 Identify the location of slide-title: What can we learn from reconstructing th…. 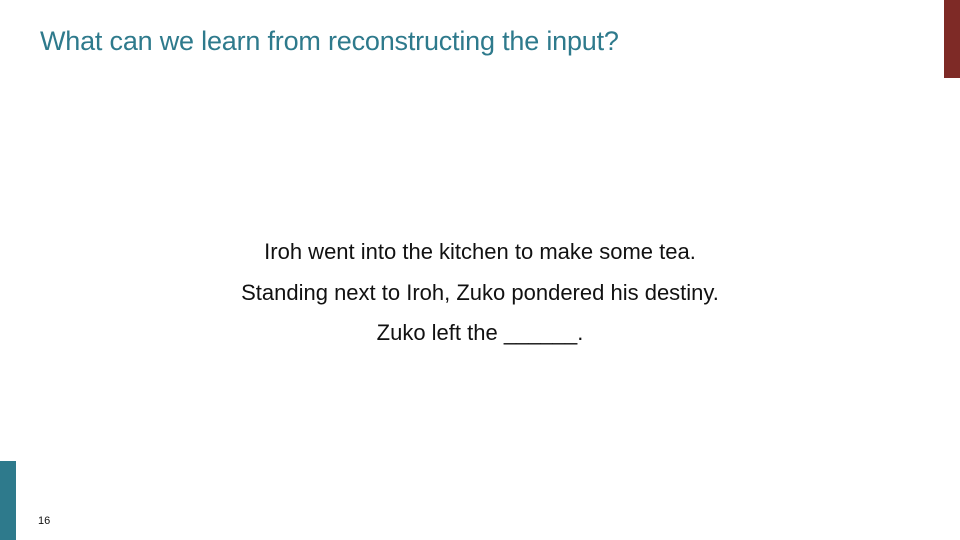
(329, 41).